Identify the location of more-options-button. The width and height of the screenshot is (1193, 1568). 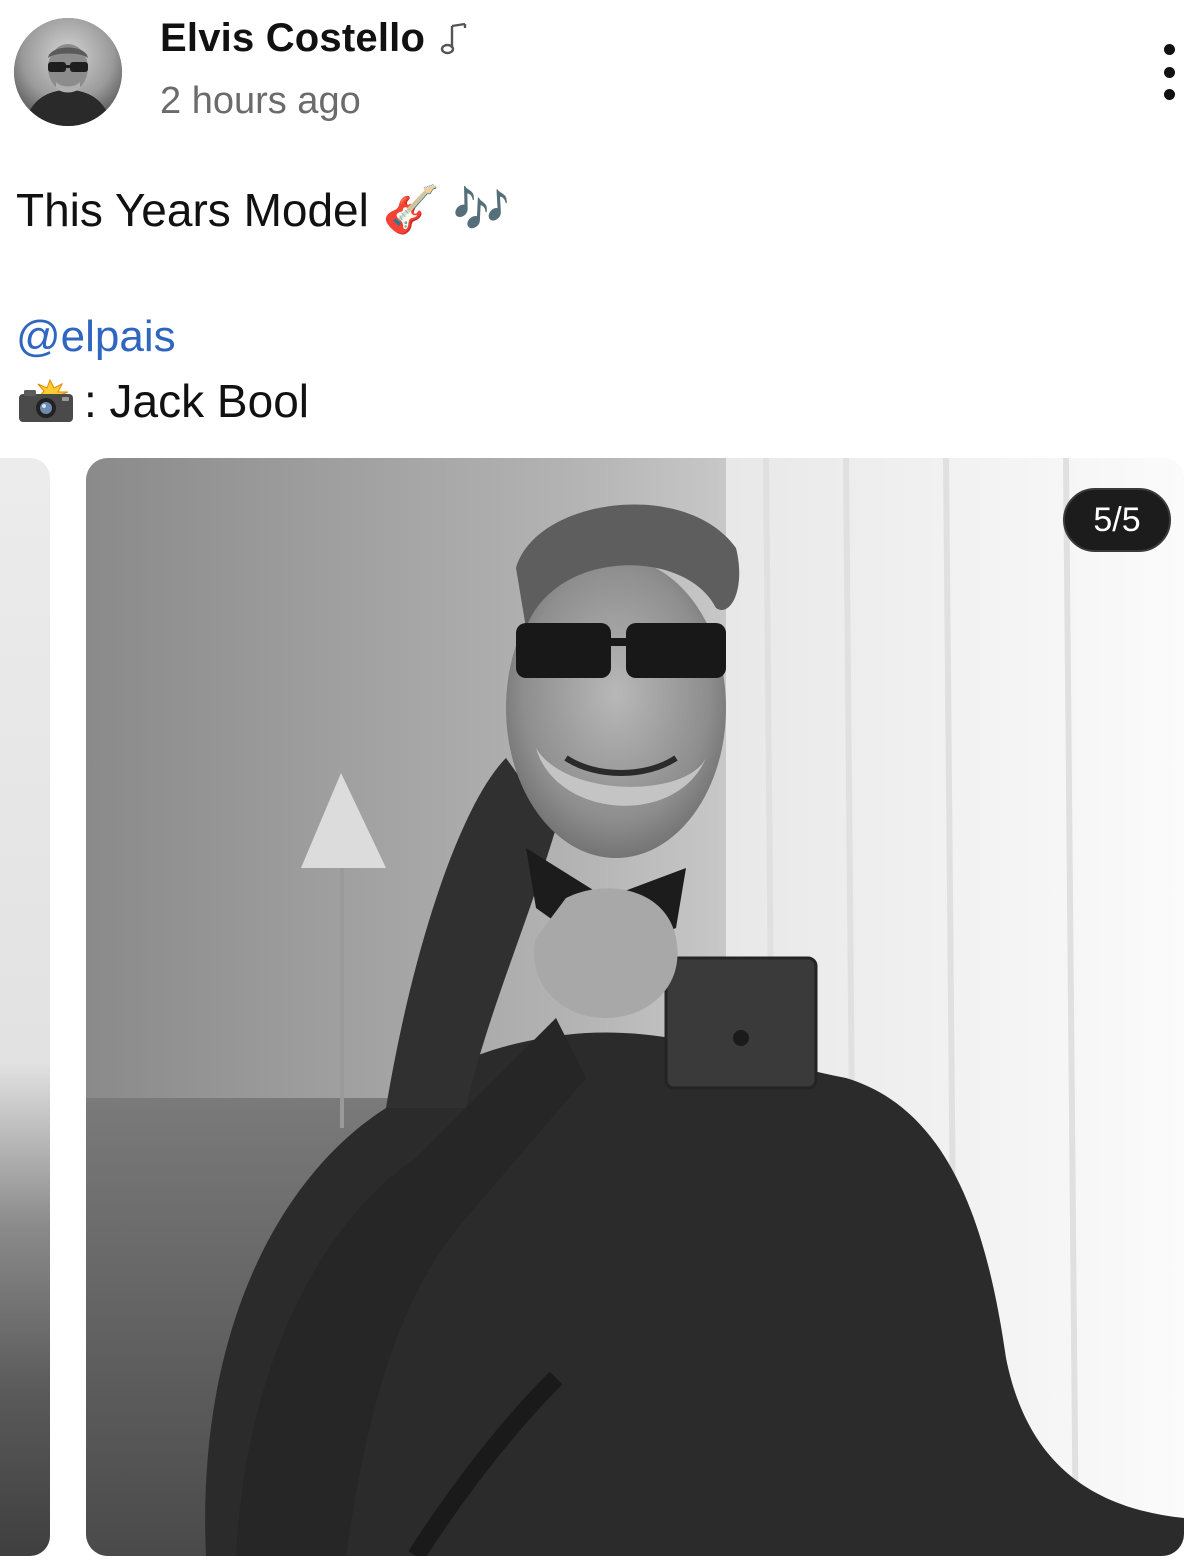
(1169, 72).